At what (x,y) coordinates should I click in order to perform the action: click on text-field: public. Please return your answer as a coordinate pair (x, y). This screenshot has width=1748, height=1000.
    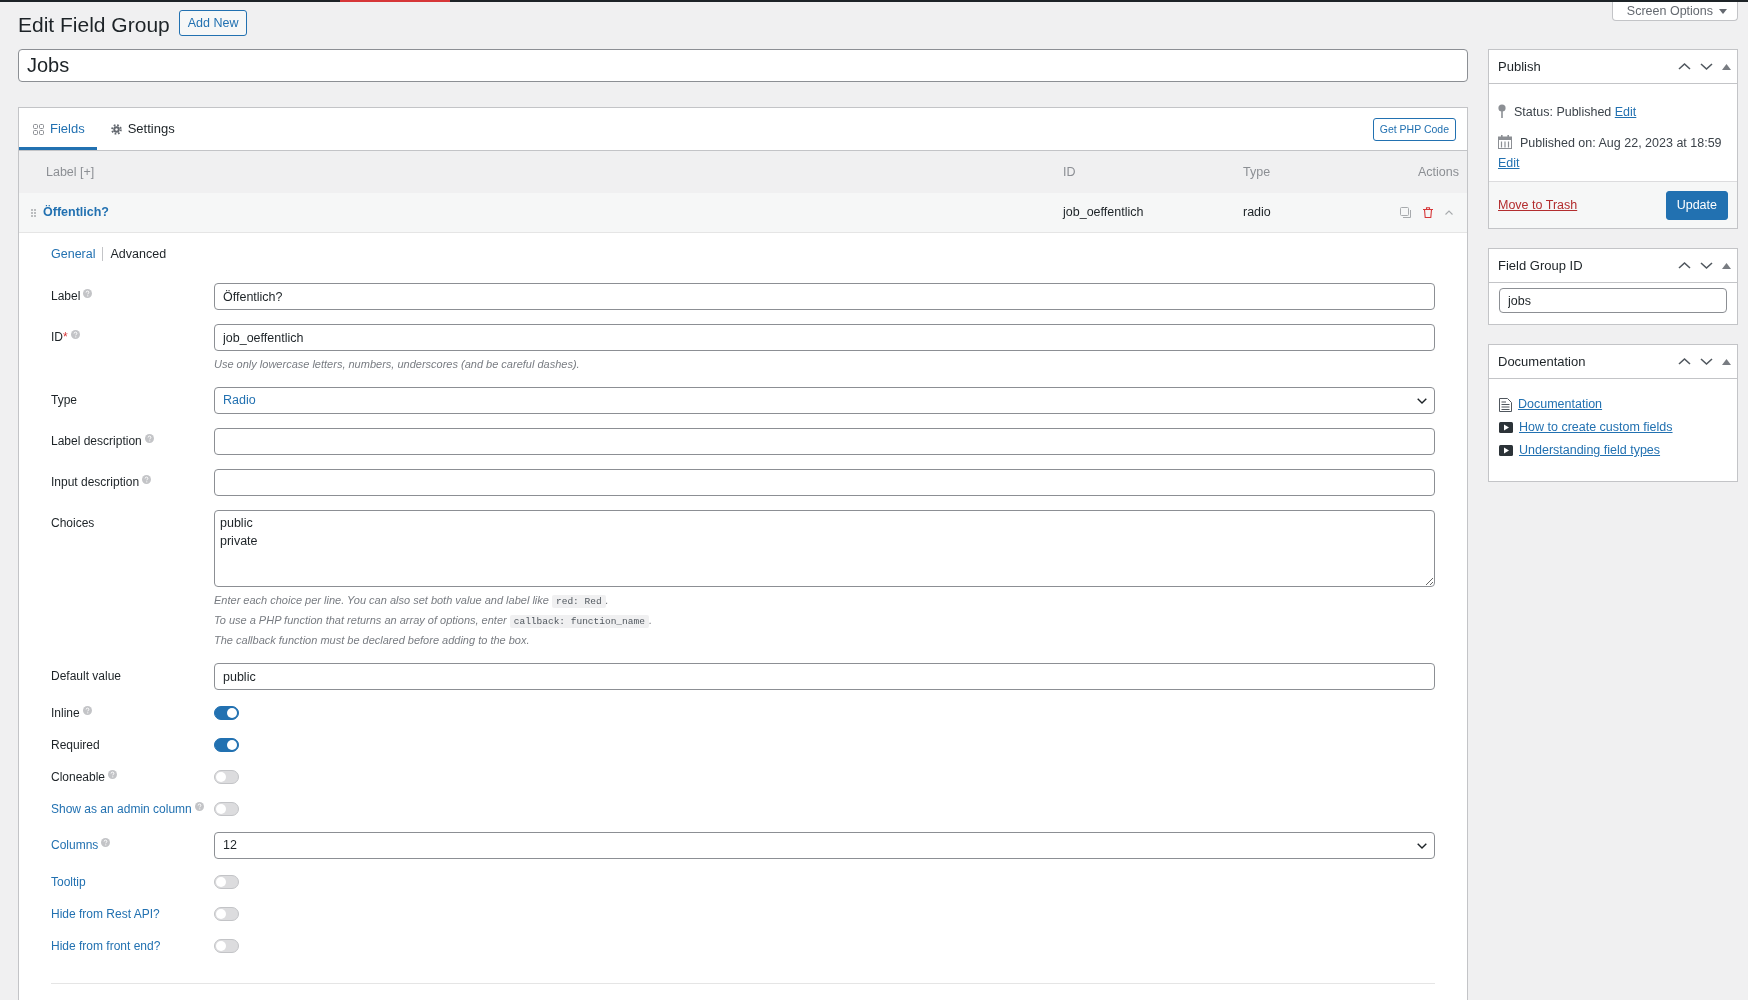
    Looking at the image, I should click on (824, 676).